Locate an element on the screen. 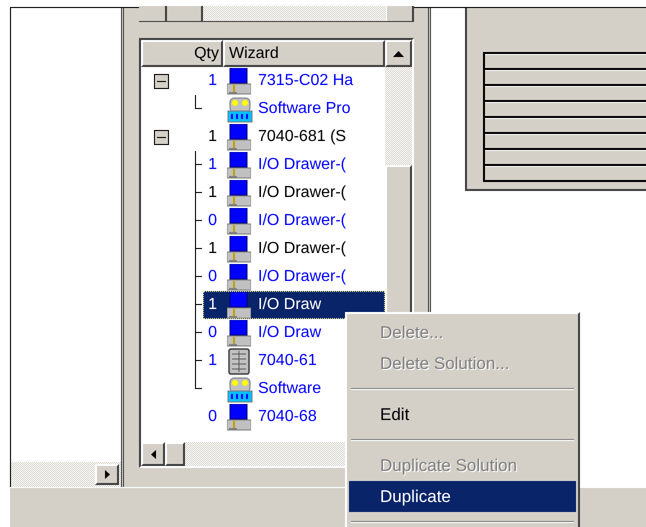  tree-row: 1 I/O Draw is located at coordinates (294, 305).